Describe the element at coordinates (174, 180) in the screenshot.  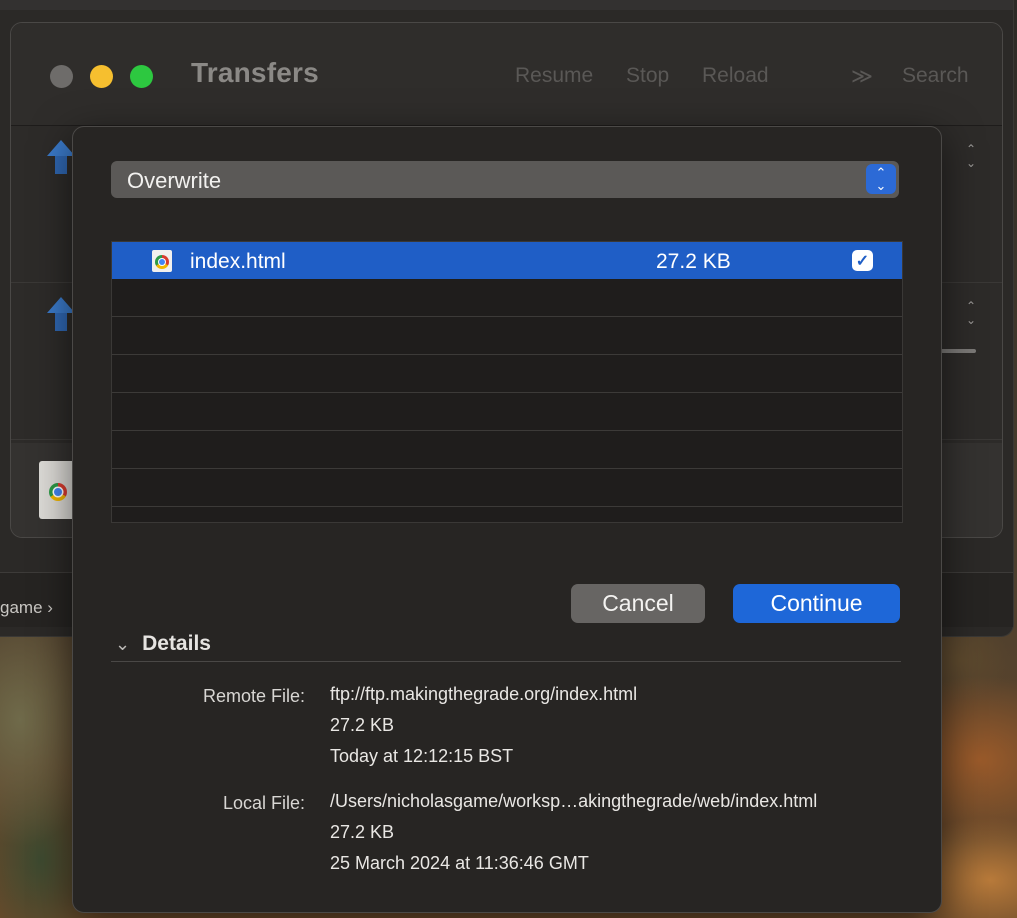
I see `action-select-value: Overwrite` at that location.